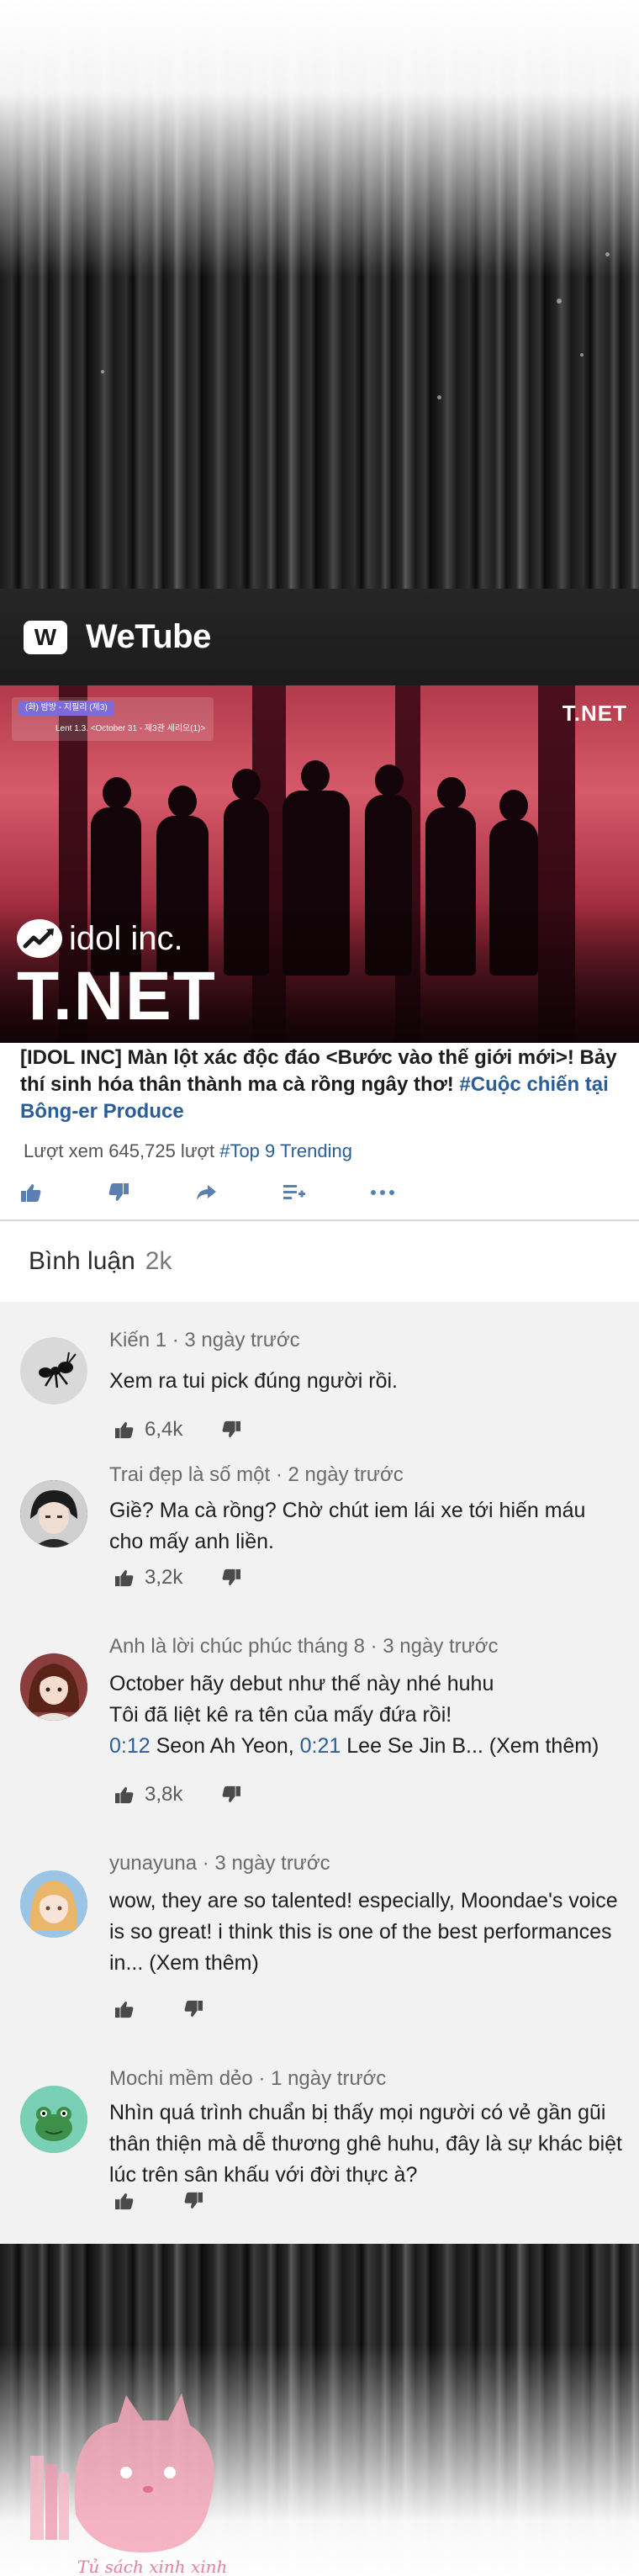  What do you see at coordinates (148, 636) in the screenshot?
I see `app-title: WeTube` at bounding box center [148, 636].